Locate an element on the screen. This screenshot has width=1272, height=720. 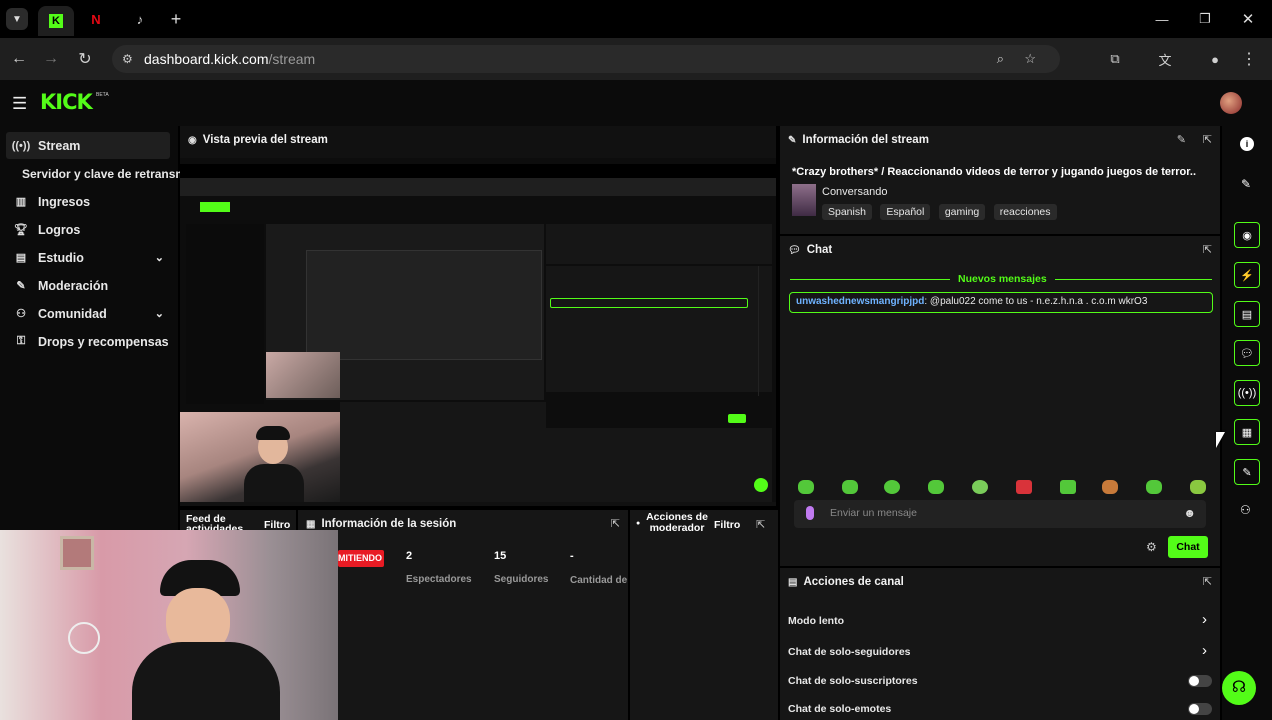
mouse-cursor-icon is located at coordinates (1220, 440).